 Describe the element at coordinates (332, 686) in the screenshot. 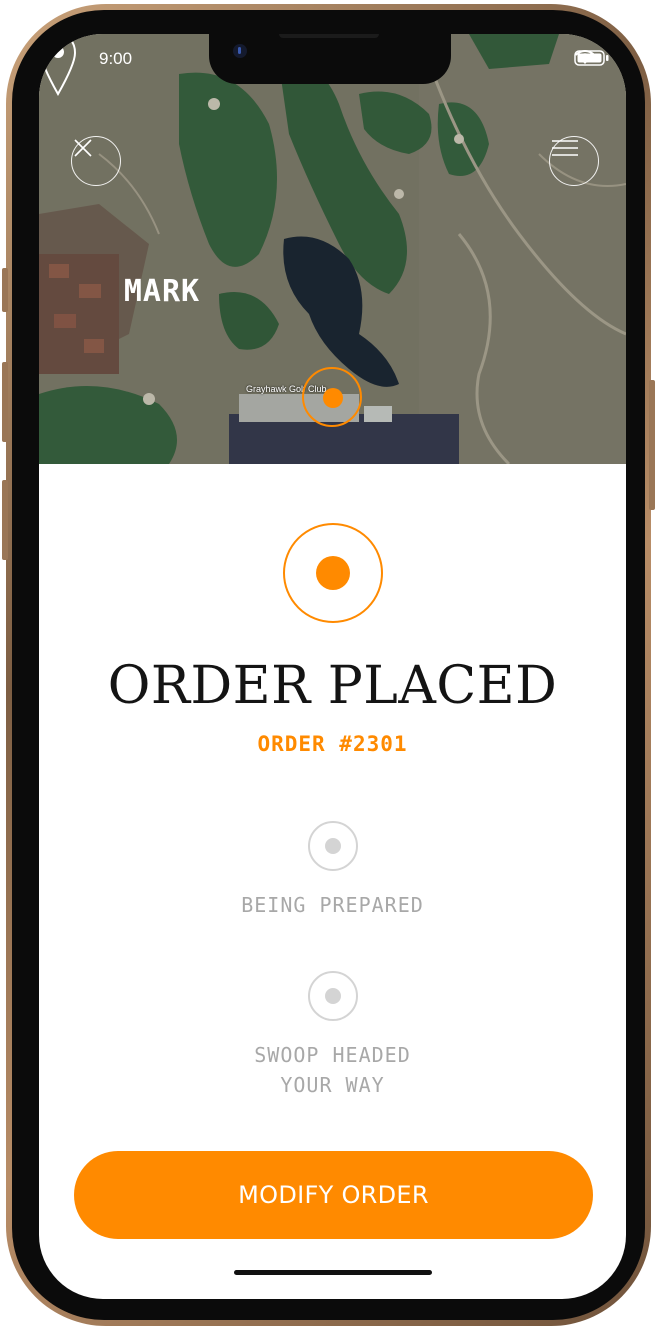

I see `order-status-title: ORDER PLACED` at that location.